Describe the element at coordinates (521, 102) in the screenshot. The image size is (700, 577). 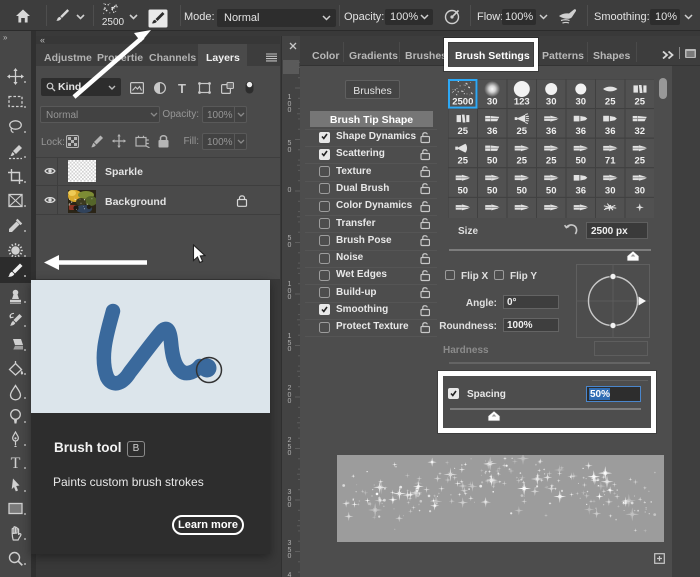
I see `svg-text: 123` at that location.